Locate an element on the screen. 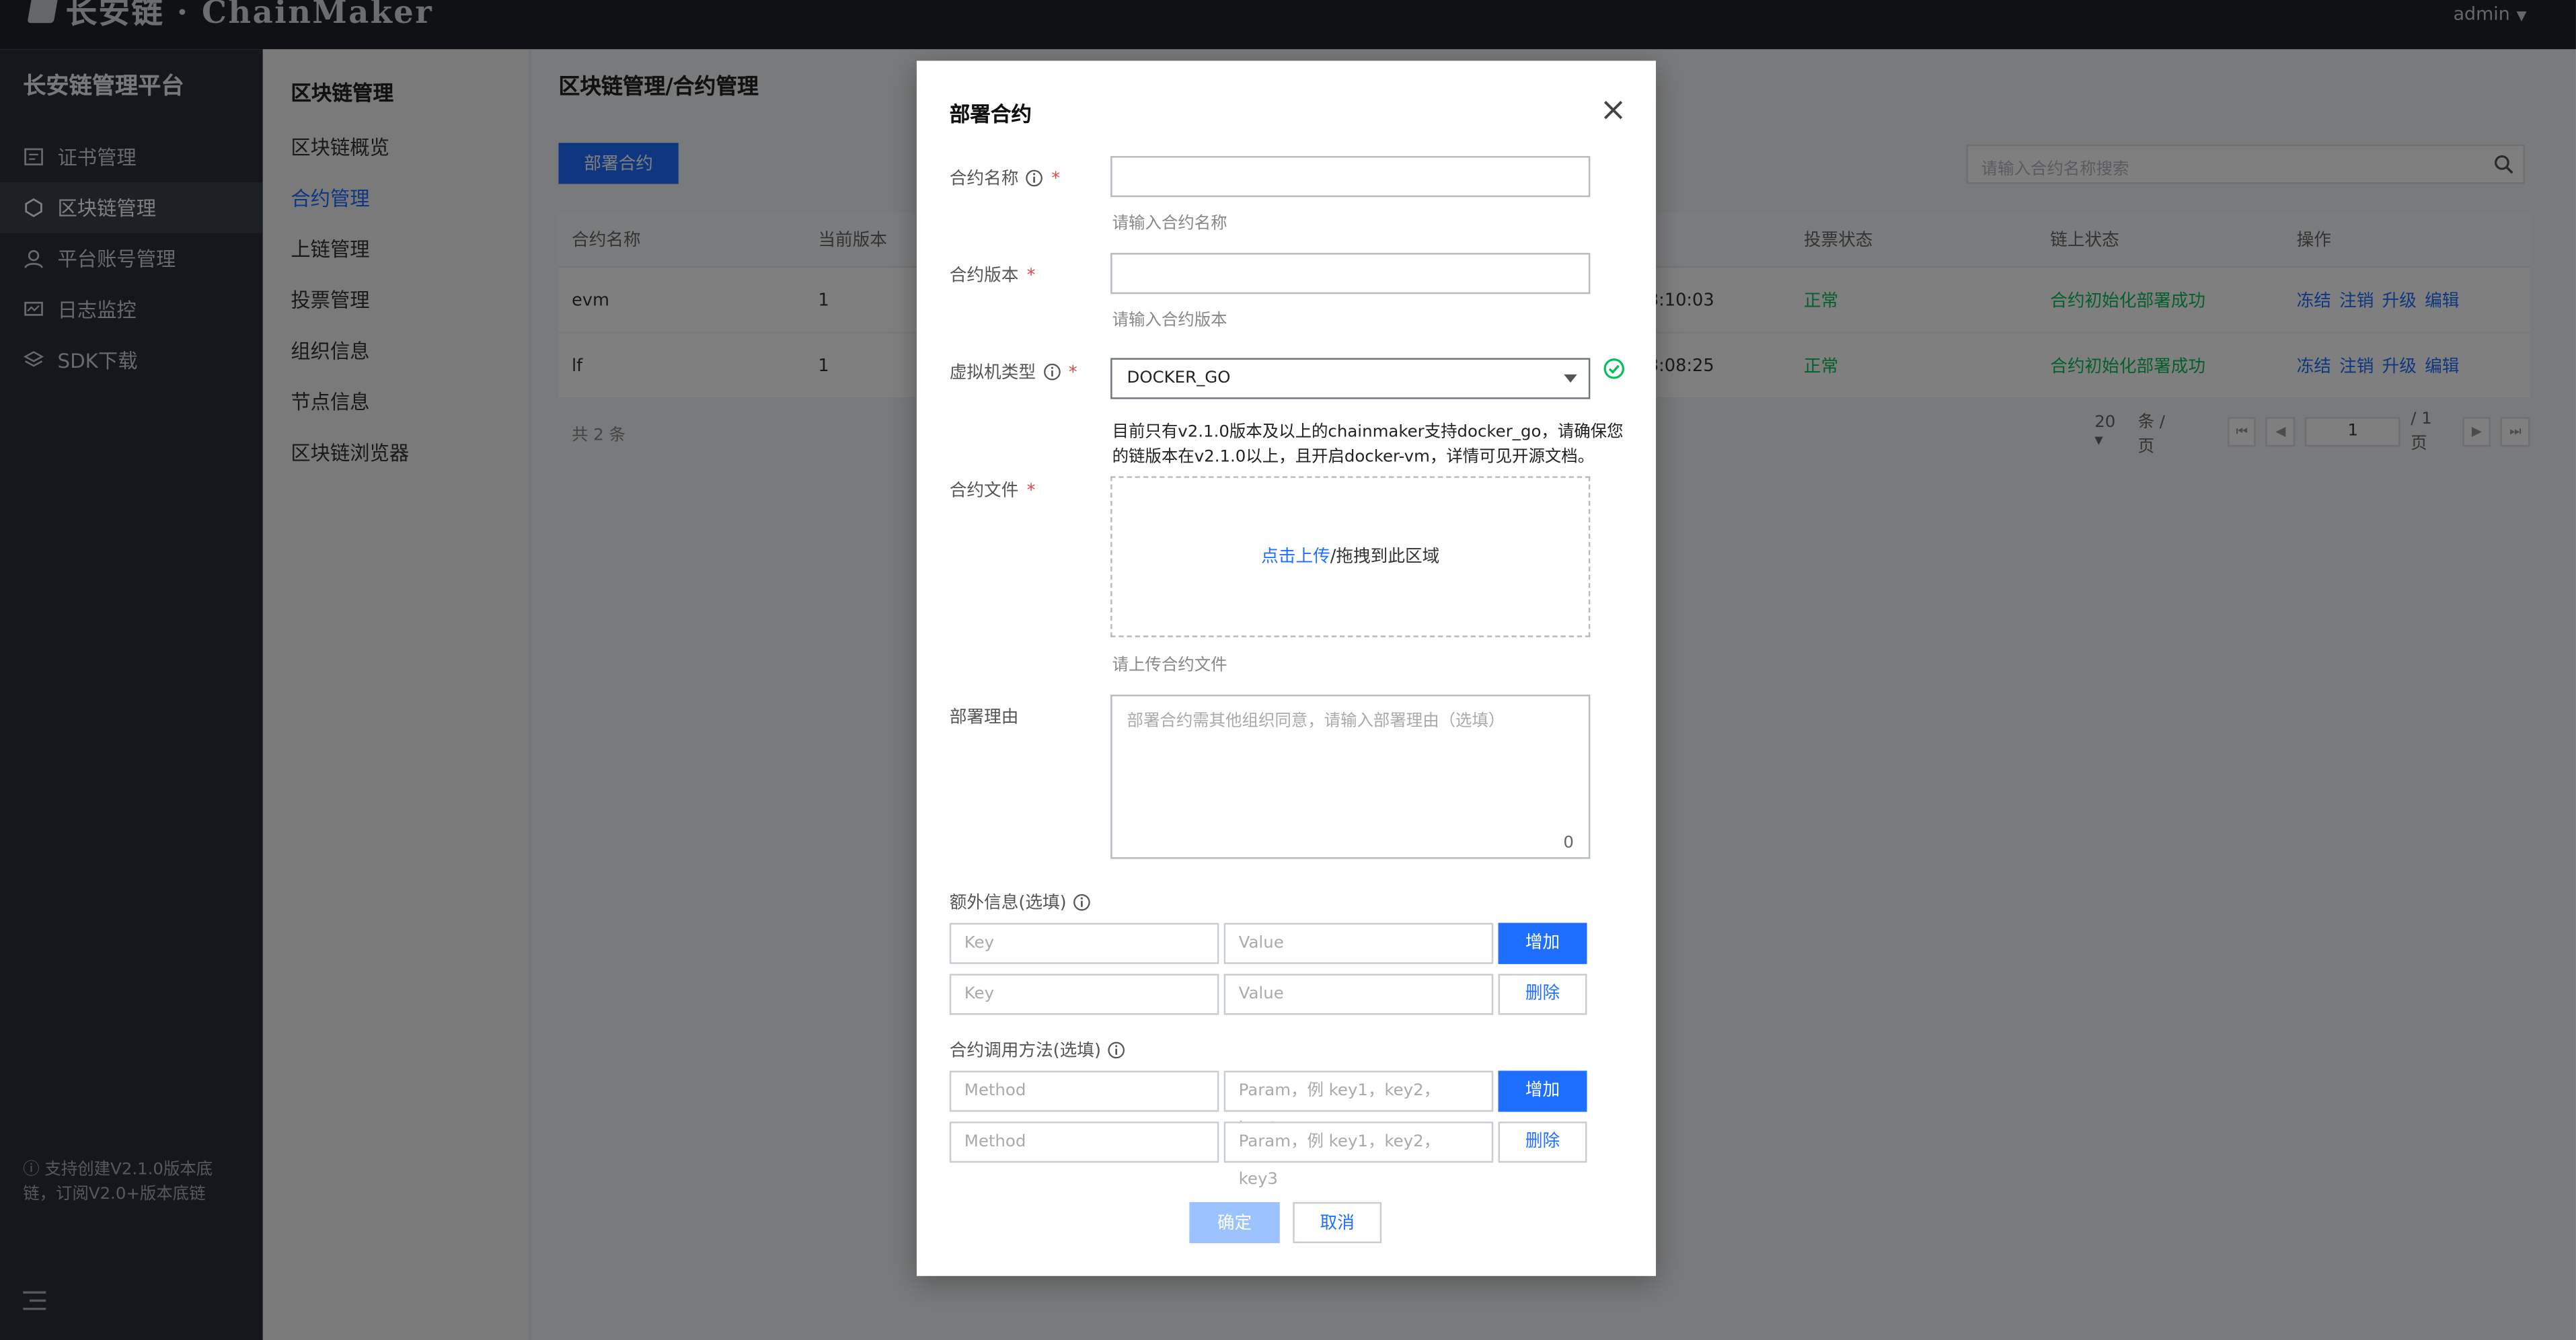  reason-textarea: 部署合约需其他组织同意，请输入部署理由（选填） 0 is located at coordinates (1350, 777).